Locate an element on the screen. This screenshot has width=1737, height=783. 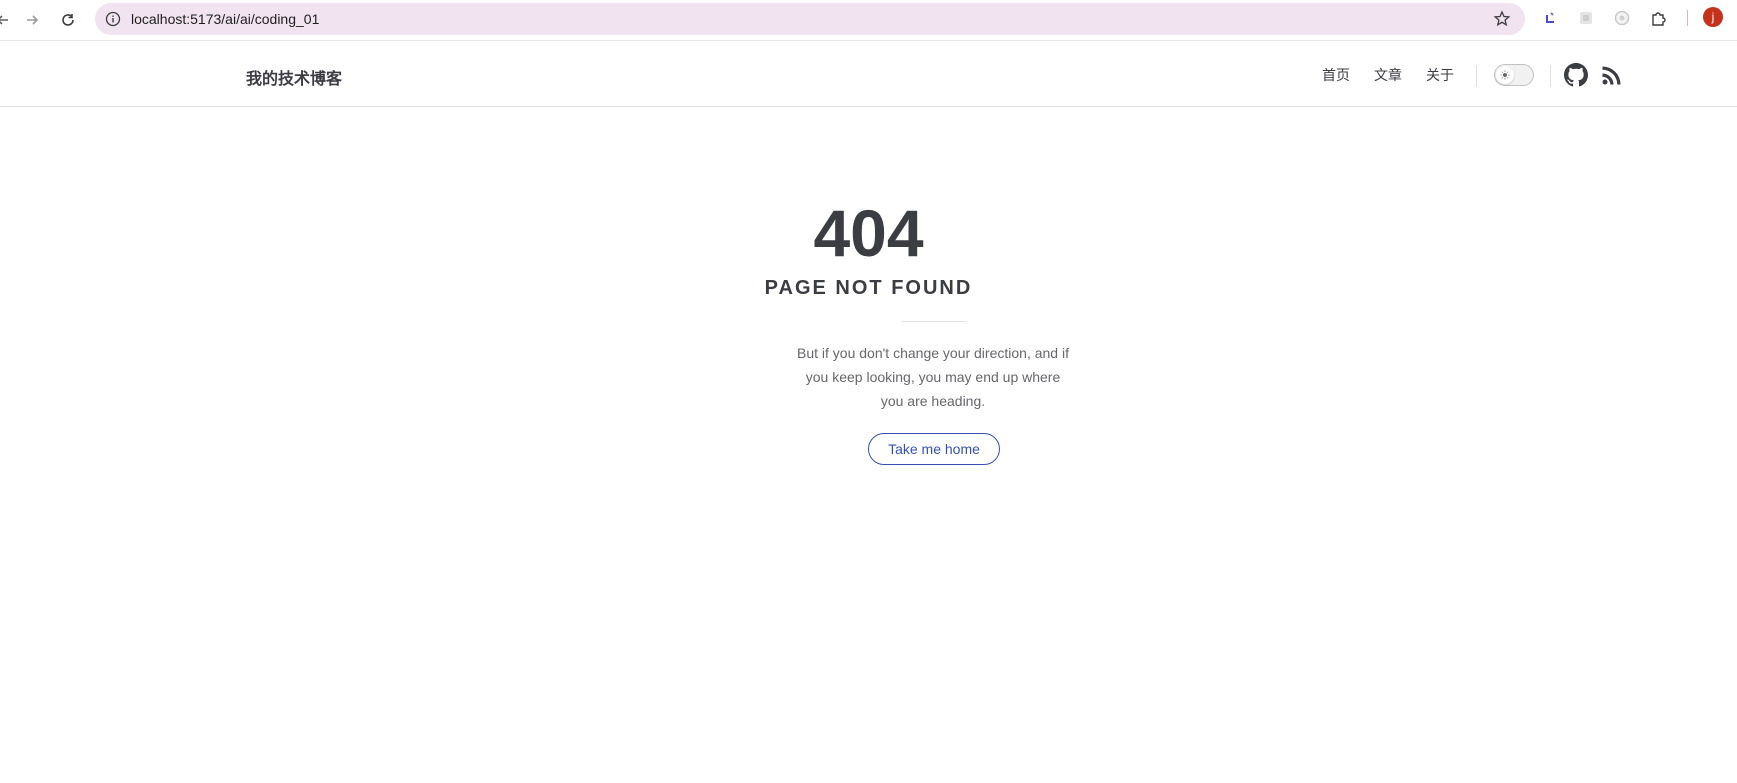
extension-2-icon is located at coordinates (1586, 18).